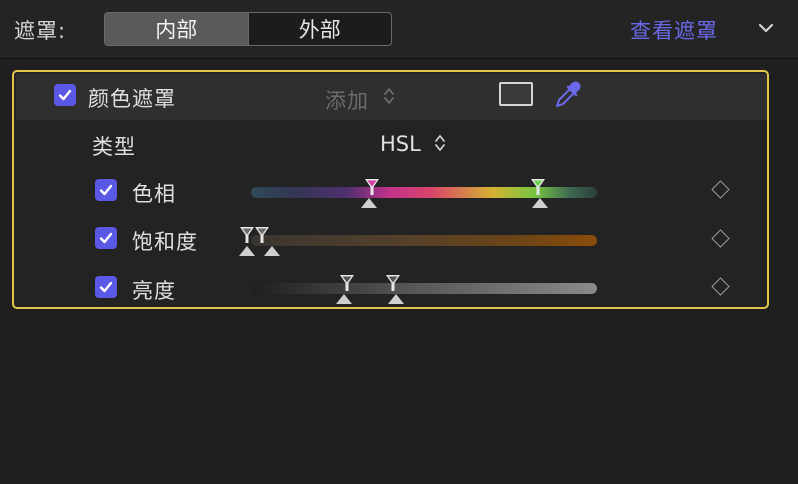 This screenshot has height=484, width=798. What do you see at coordinates (165, 242) in the screenshot?
I see `saturation-label: 饱和度` at bounding box center [165, 242].